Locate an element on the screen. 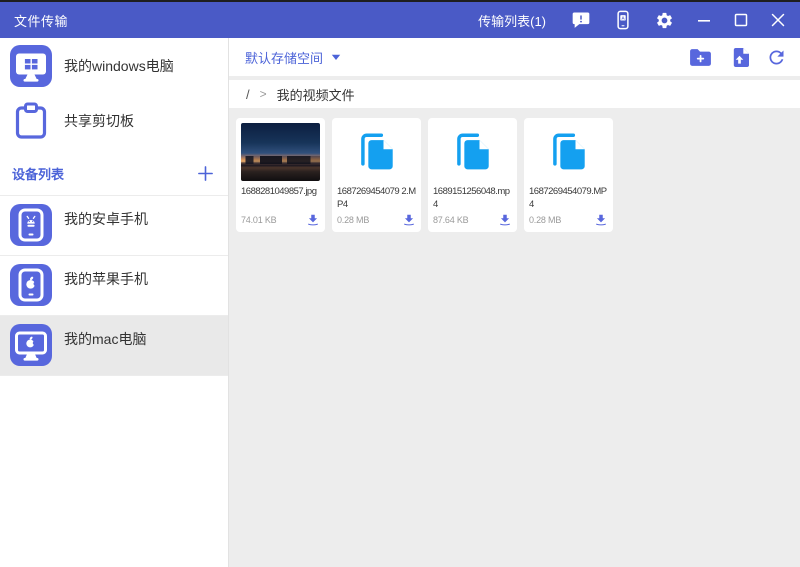 The height and width of the screenshot is (567, 800). toolbar-actions is located at coordinates (737, 57).